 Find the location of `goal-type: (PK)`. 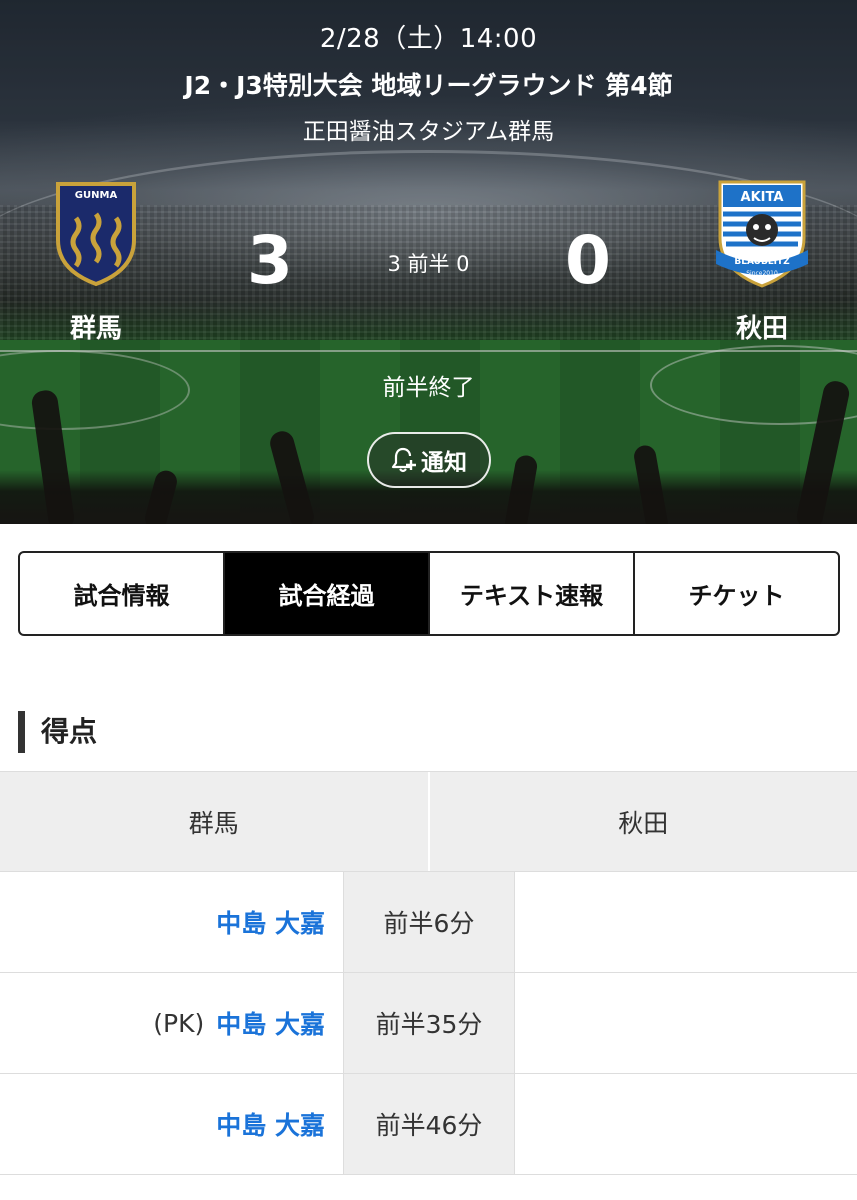

goal-type: (PK) is located at coordinates (179, 1023).